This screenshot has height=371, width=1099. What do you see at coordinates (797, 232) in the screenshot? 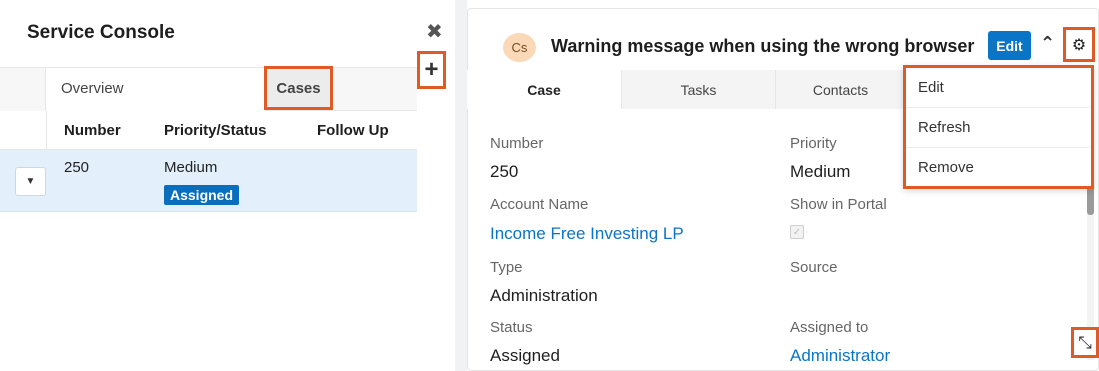
I see `show-in-portal-checkbox: ✓` at bounding box center [797, 232].